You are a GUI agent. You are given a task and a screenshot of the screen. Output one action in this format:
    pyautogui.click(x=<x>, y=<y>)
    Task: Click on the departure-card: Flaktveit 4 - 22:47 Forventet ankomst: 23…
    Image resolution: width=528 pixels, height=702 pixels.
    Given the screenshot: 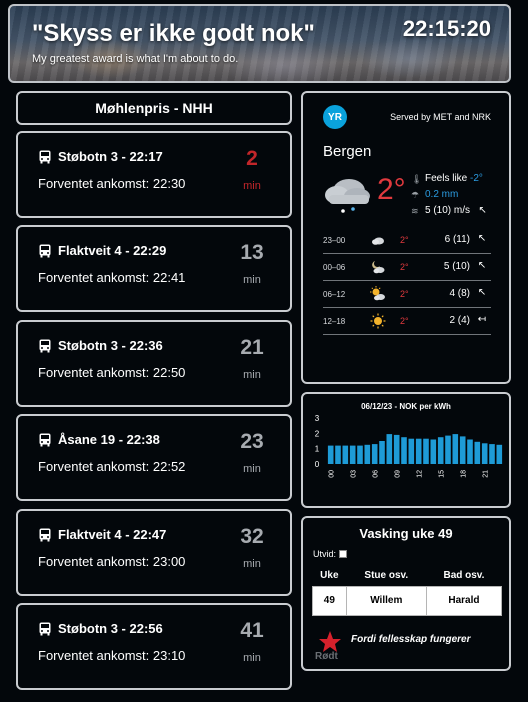 What is the action you would take?
    pyautogui.click(x=154, y=552)
    